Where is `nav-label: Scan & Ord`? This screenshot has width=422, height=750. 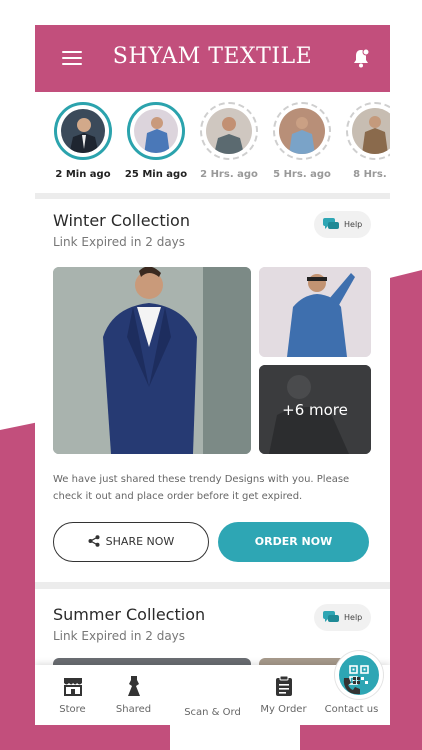 nav-label: Scan & Ord is located at coordinates (212, 712).